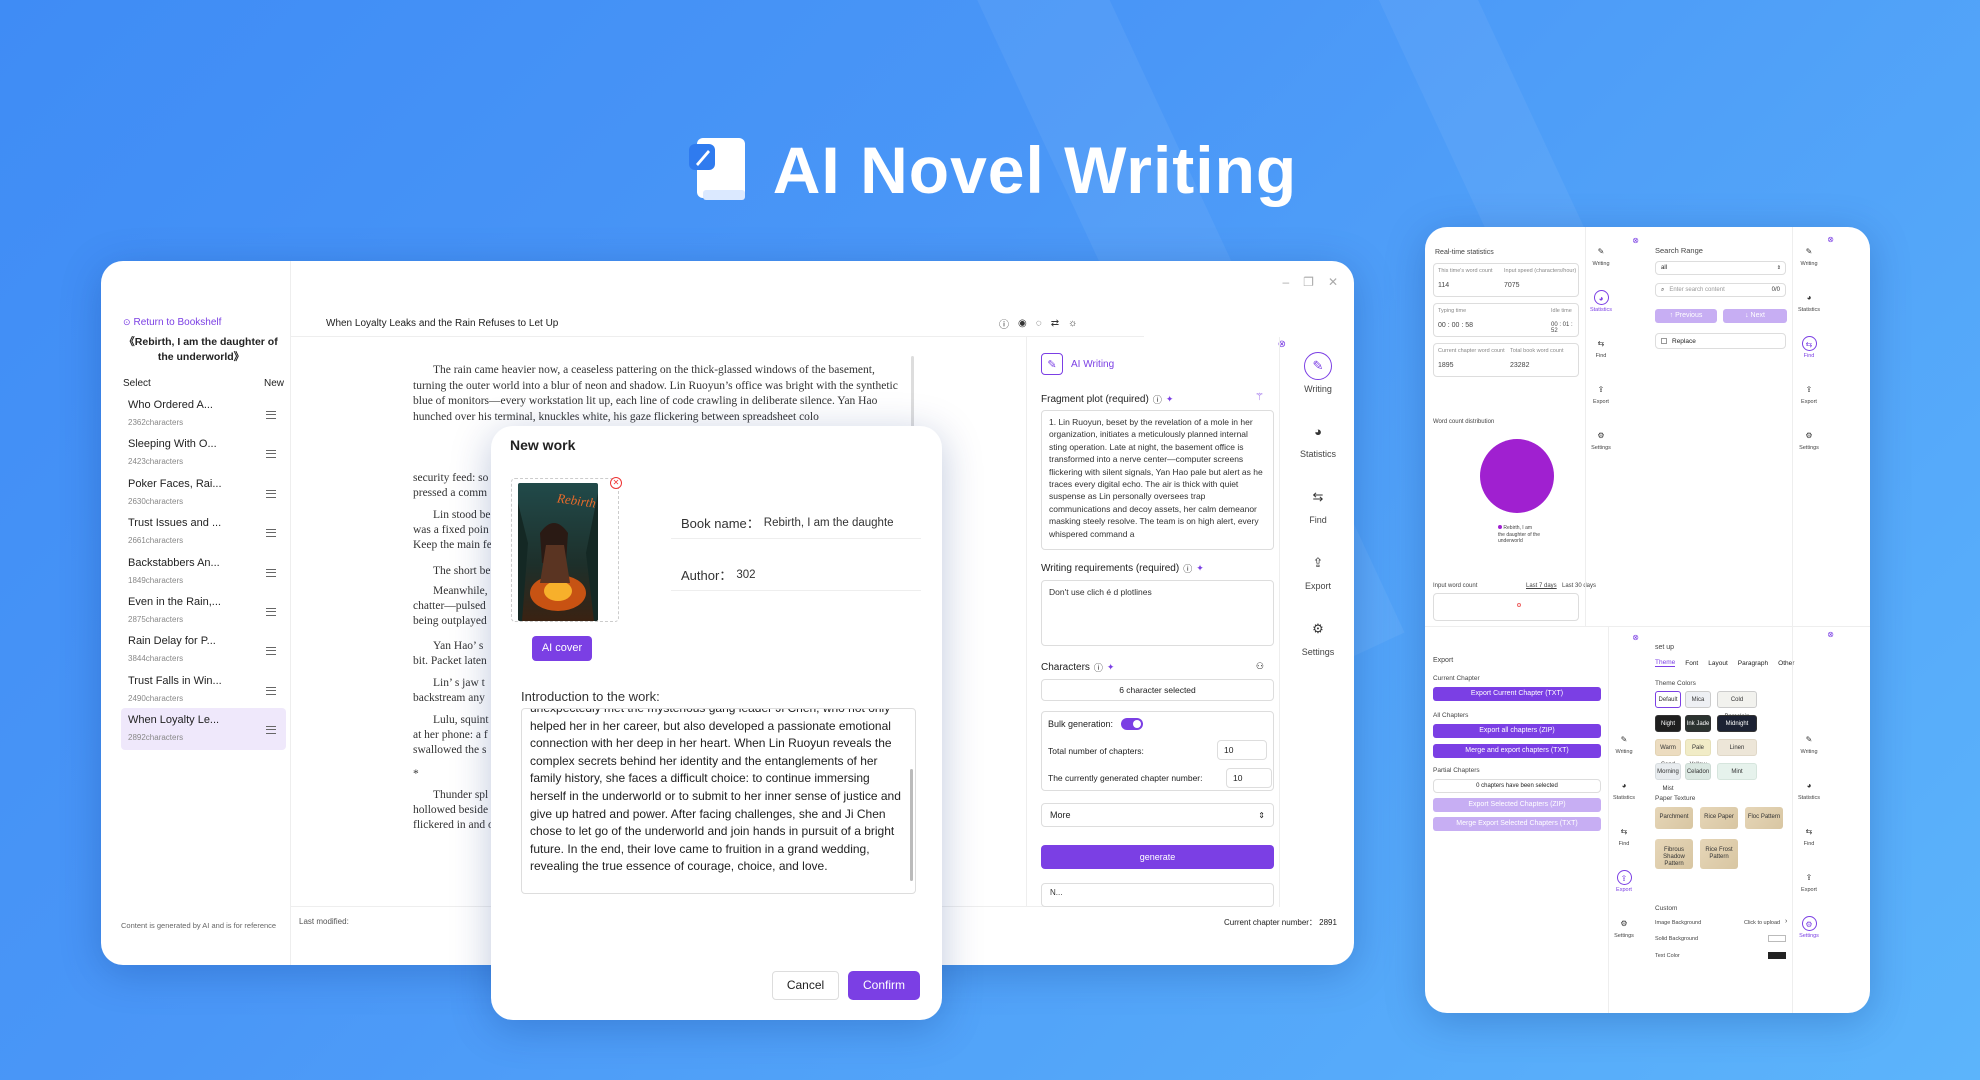 Image resolution: width=1980 pixels, height=1080 pixels. Describe the element at coordinates (203, 572) in the screenshot. I see `chapter-item: Backstabbers An... 1849characters` at that location.